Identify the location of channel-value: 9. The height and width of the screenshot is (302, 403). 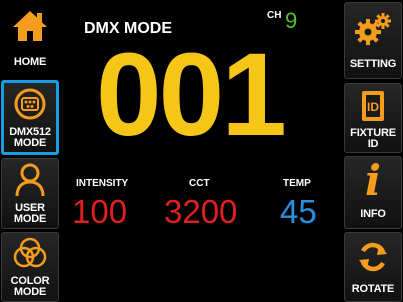
(291, 20).